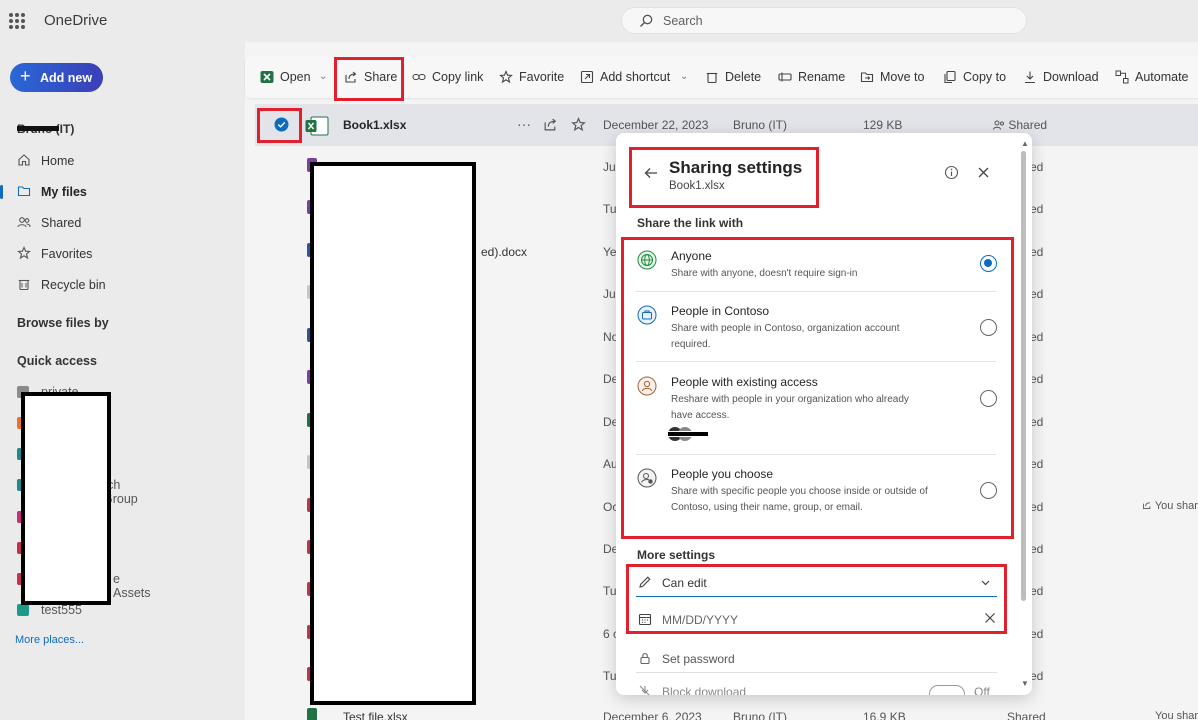 The image size is (1198, 720). What do you see at coordinates (64, 192) in the screenshot?
I see `nav-item-label: My files` at bounding box center [64, 192].